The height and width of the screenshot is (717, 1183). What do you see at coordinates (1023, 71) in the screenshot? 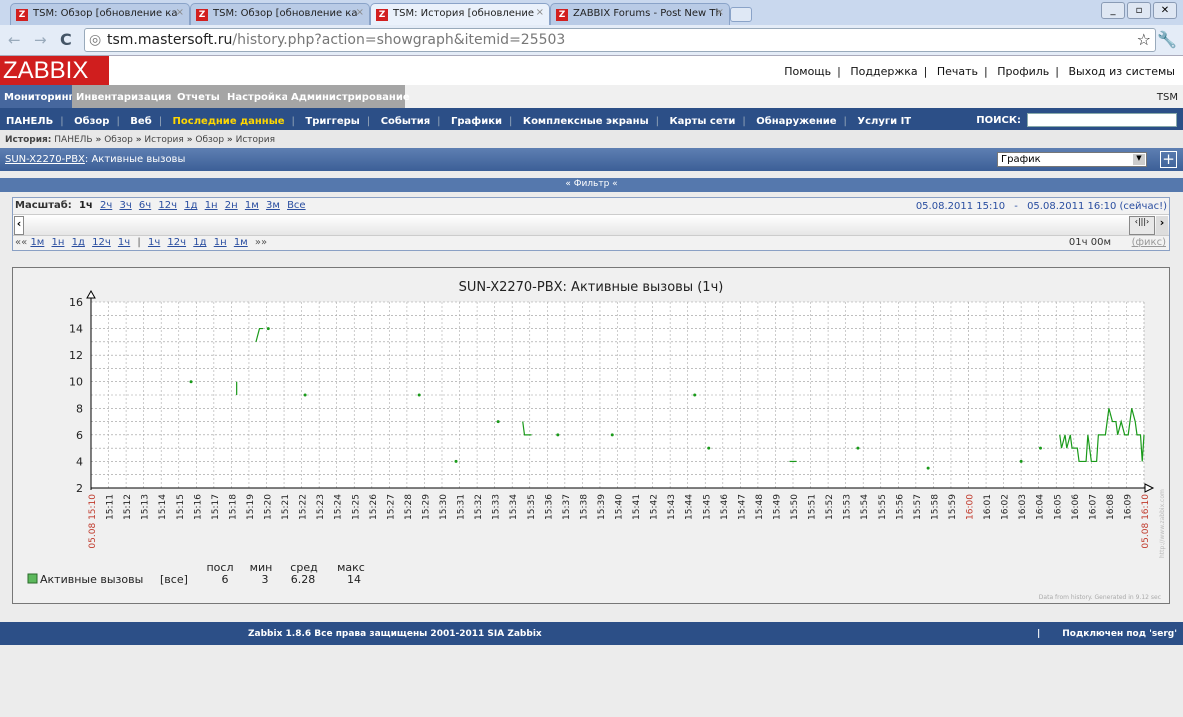
I see `profile-link: Профиль` at bounding box center [1023, 71].